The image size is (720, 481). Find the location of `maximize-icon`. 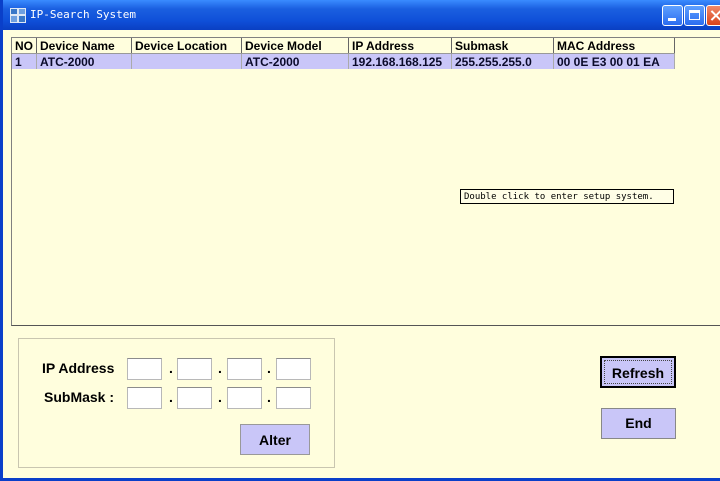

maximize-icon is located at coordinates (694, 15).